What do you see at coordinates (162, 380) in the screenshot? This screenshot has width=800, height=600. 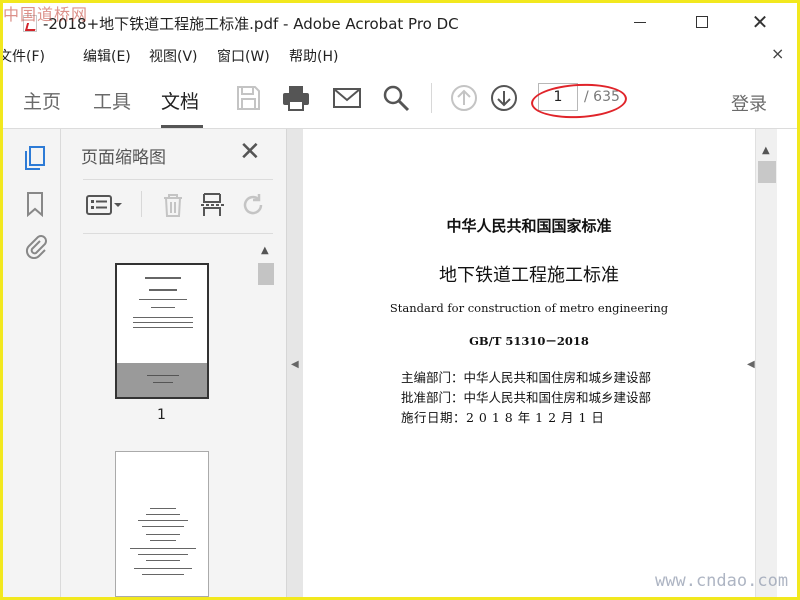 I see `thumbnail-band` at bounding box center [162, 380].